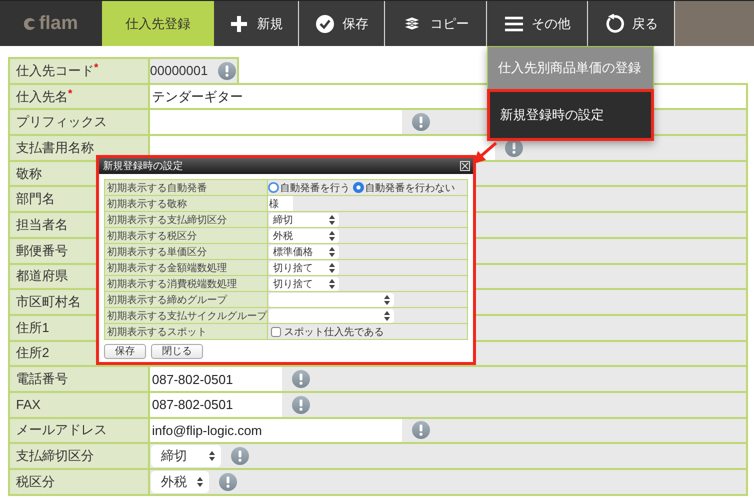 Image resolution: width=754 pixels, height=498 pixels. Describe the element at coordinates (304, 251) in the screenshot. I see `select-field: 標準価格` at that location.